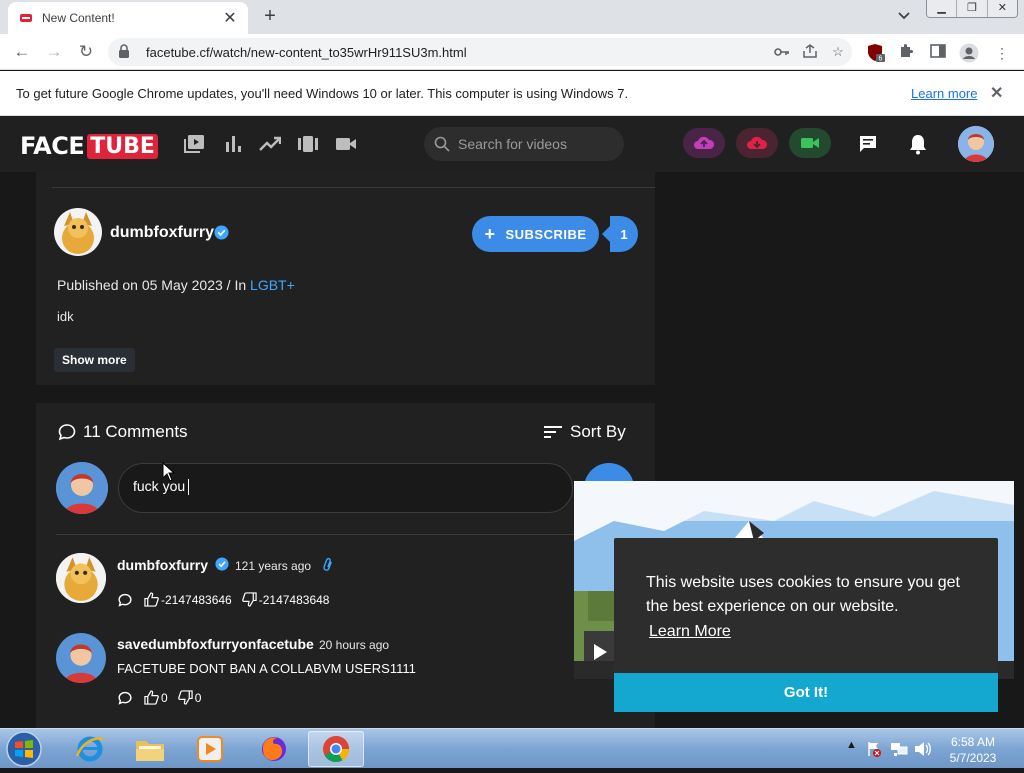 The image size is (1024, 773). I want to click on clock-date: 5/7/2023, so click(973, 758).